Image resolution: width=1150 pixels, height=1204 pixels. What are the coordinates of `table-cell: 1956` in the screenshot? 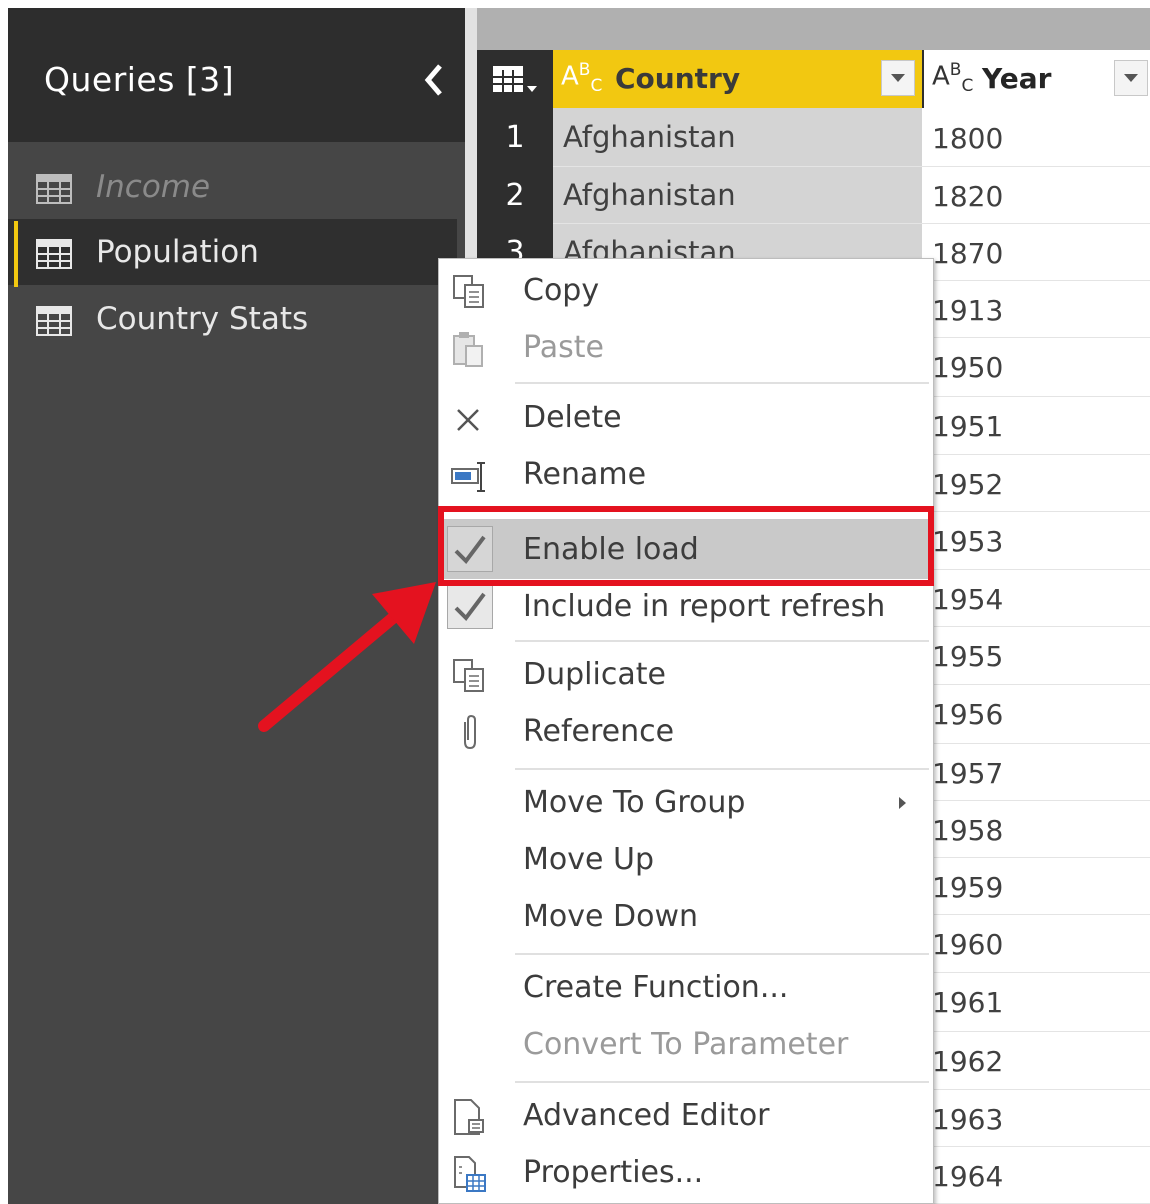 It's located at (967, 714).